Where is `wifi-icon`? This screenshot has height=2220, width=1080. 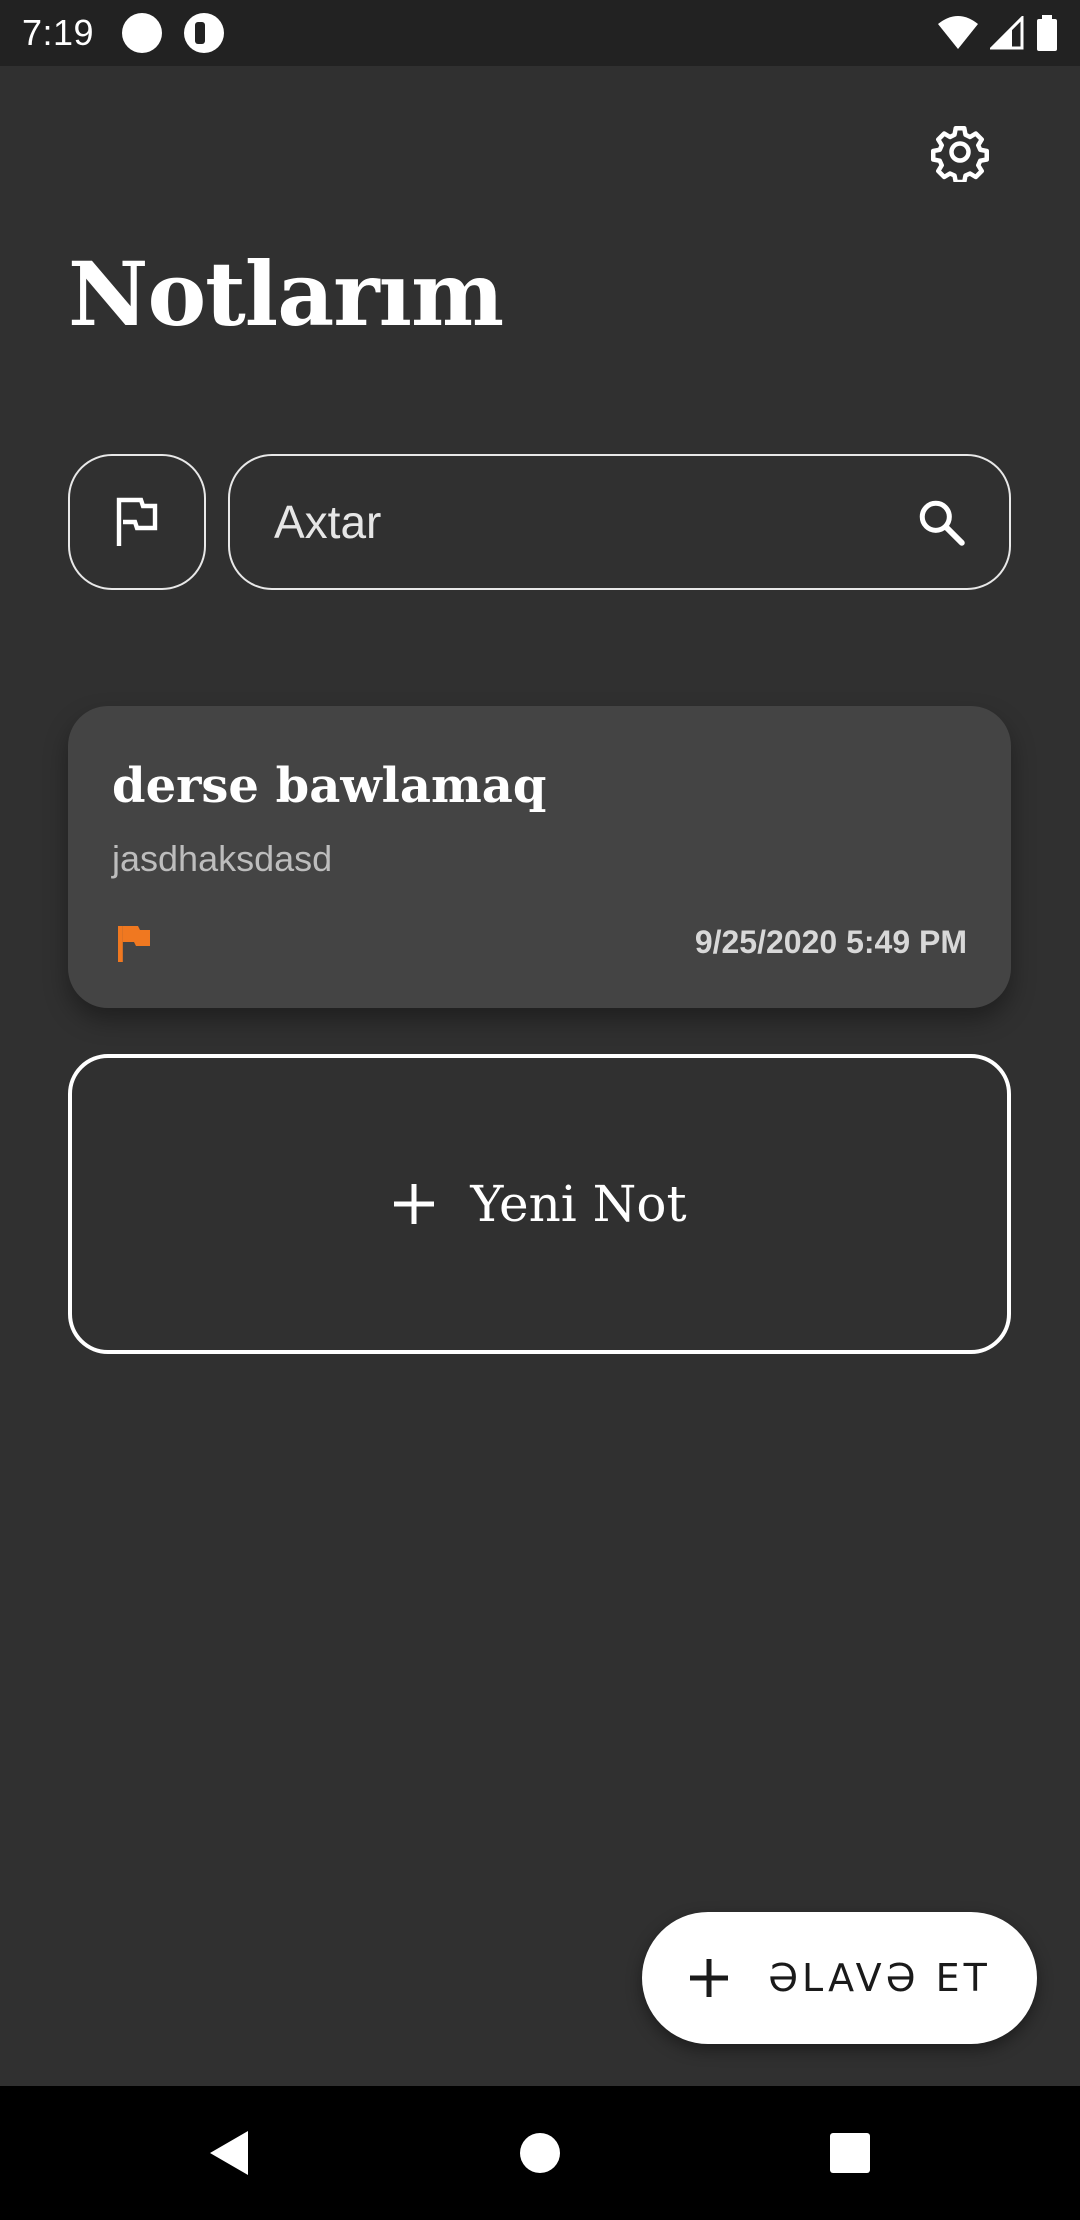
wifi-icon is located at coordinates (958, 32).